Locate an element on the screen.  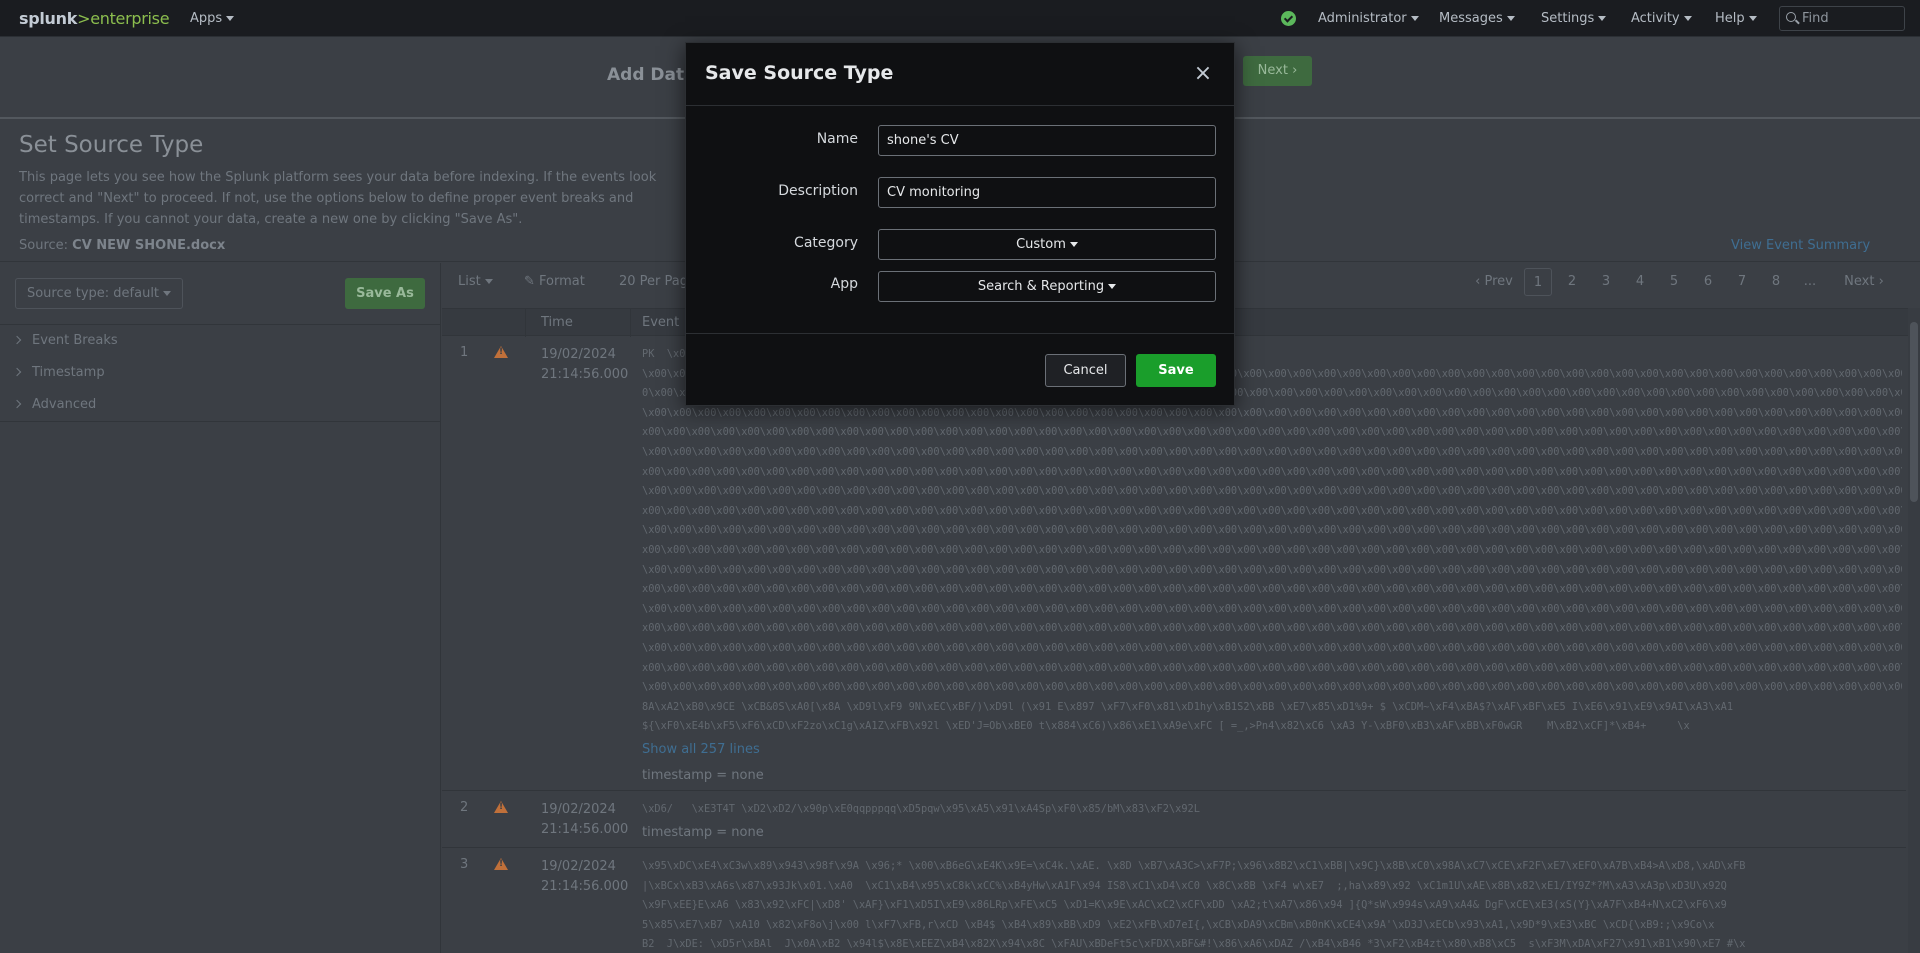
category-dropdown: Custom is located at coordinates (1047, 244).